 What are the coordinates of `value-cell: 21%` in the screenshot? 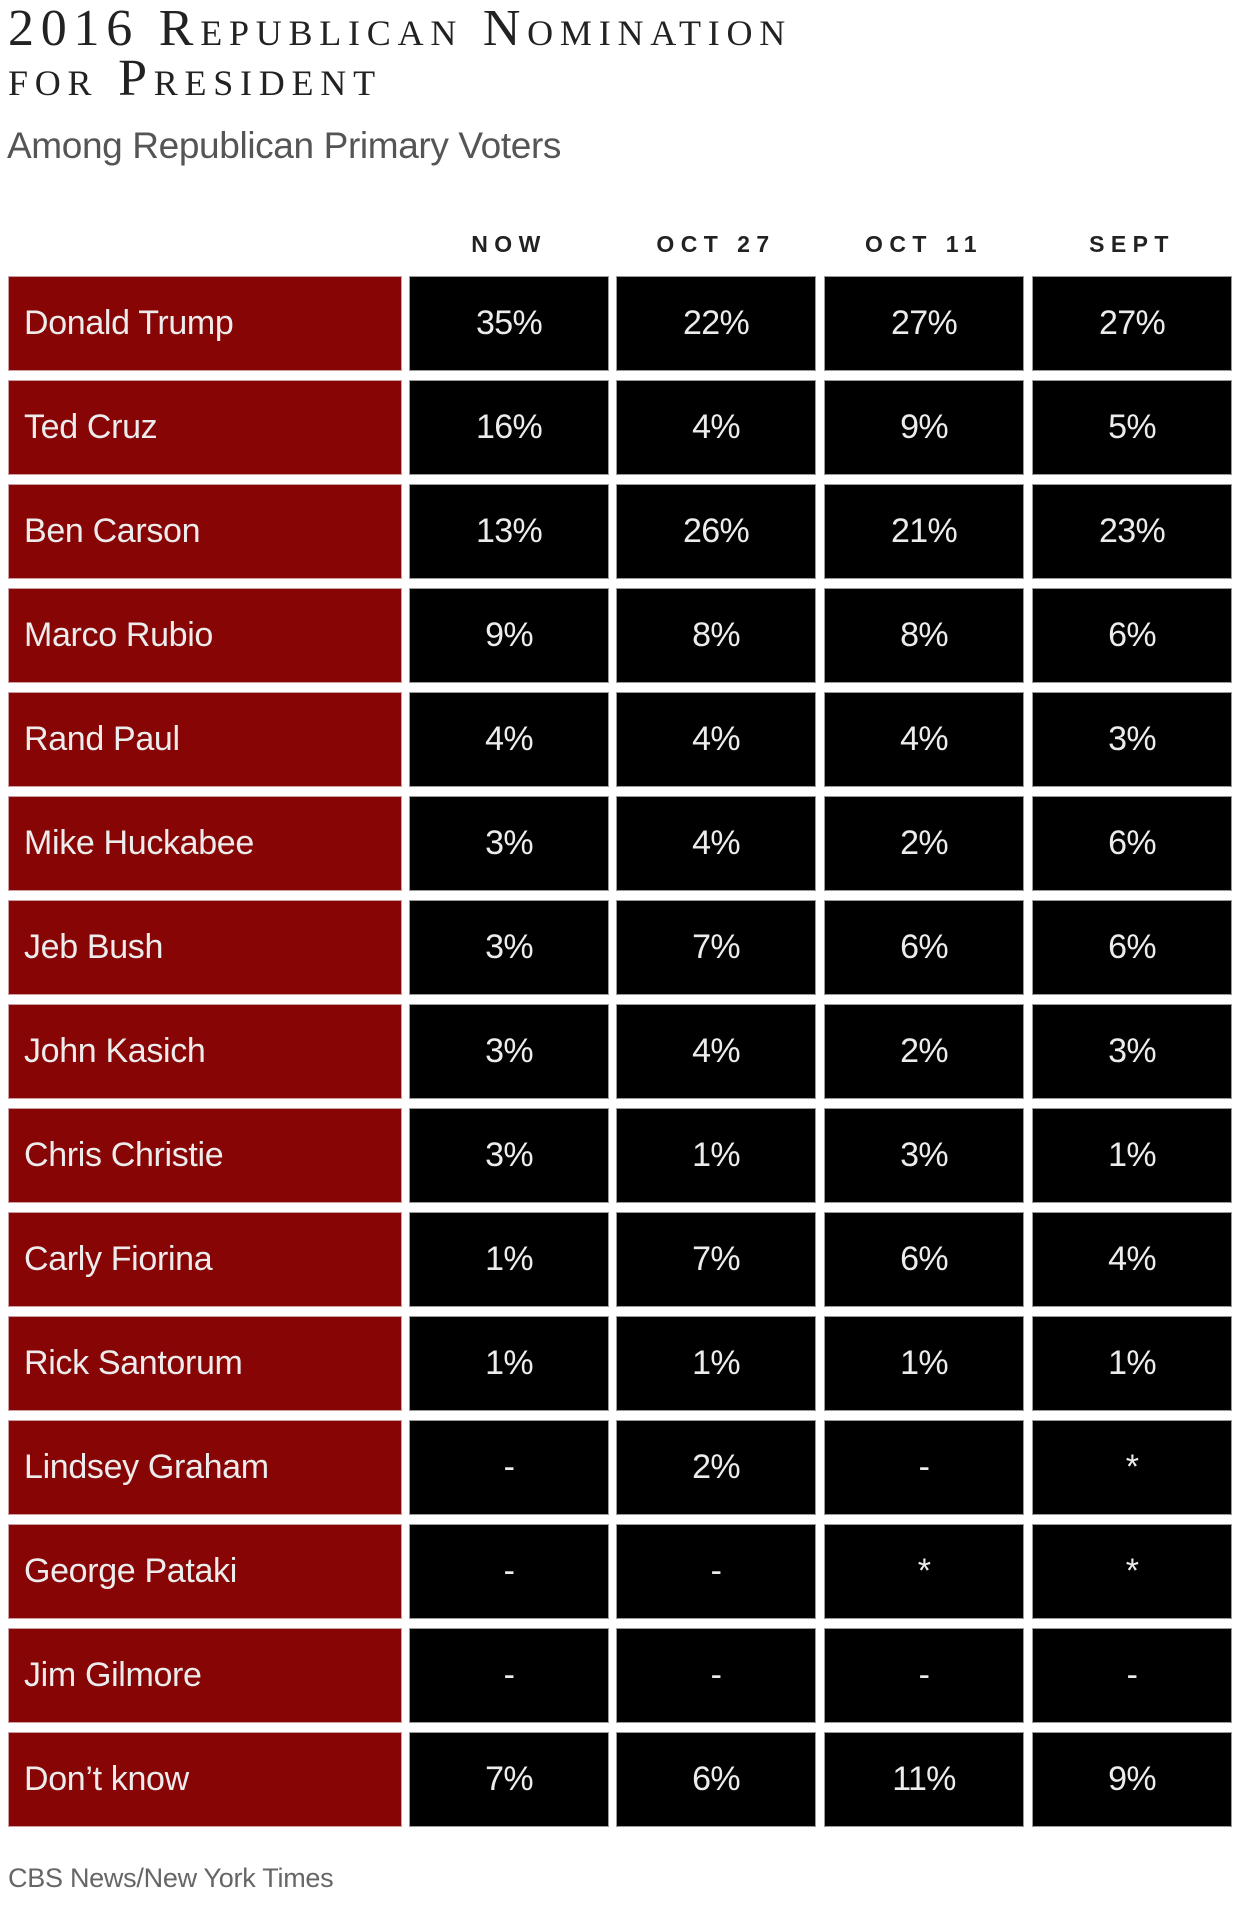 It's located at (924, 531).